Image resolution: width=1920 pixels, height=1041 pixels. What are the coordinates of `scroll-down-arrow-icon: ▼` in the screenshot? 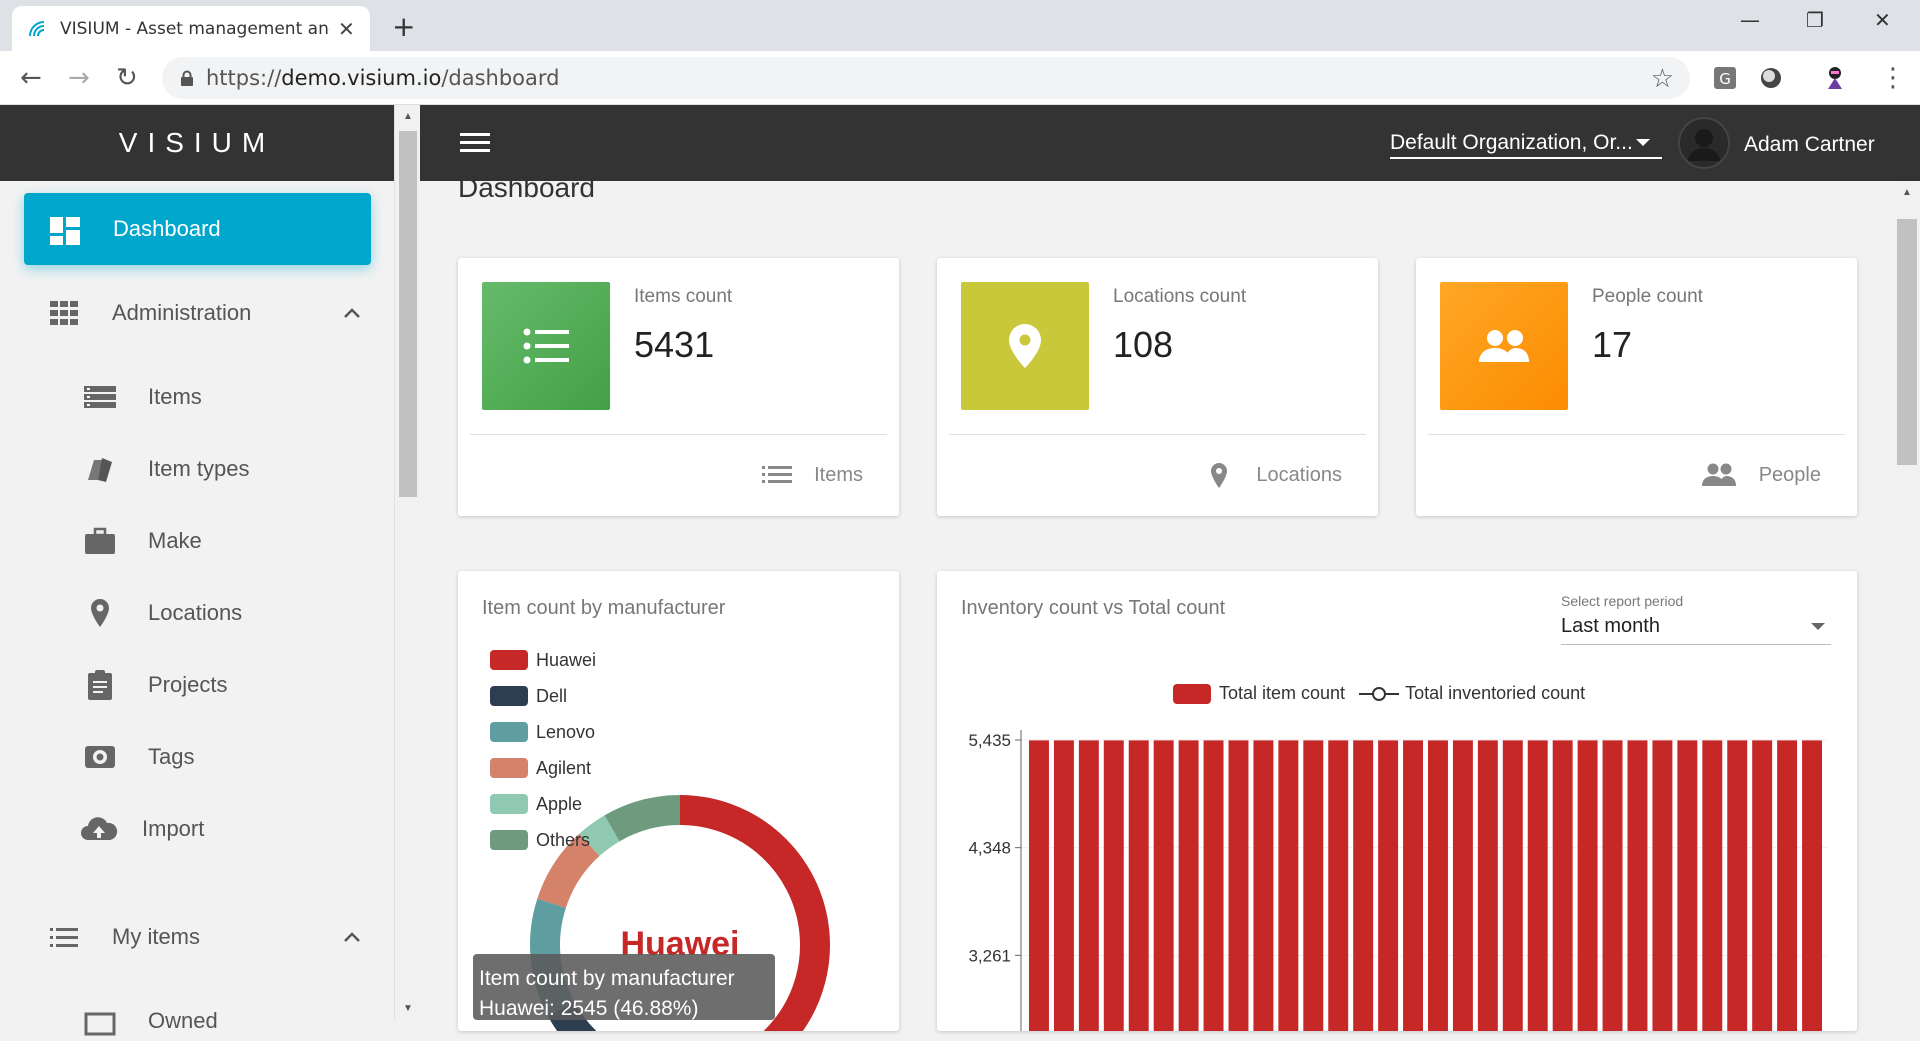 It's located at (408, 1008).